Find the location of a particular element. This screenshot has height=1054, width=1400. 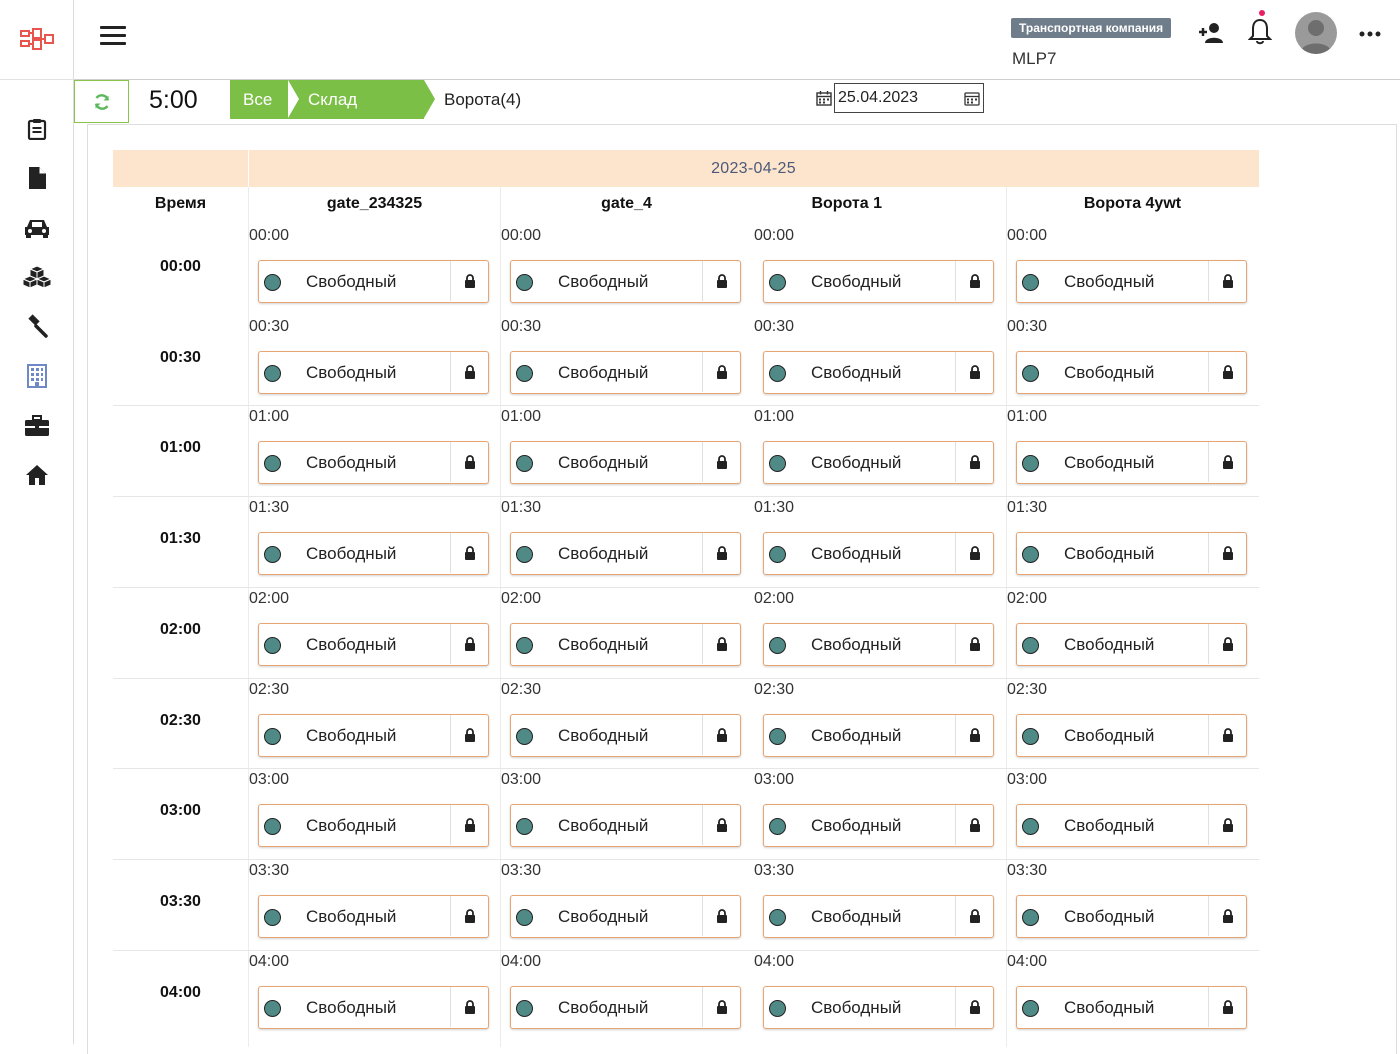

breadcrumb-gates: Ворота(4) is located at coordinates (472, 99).